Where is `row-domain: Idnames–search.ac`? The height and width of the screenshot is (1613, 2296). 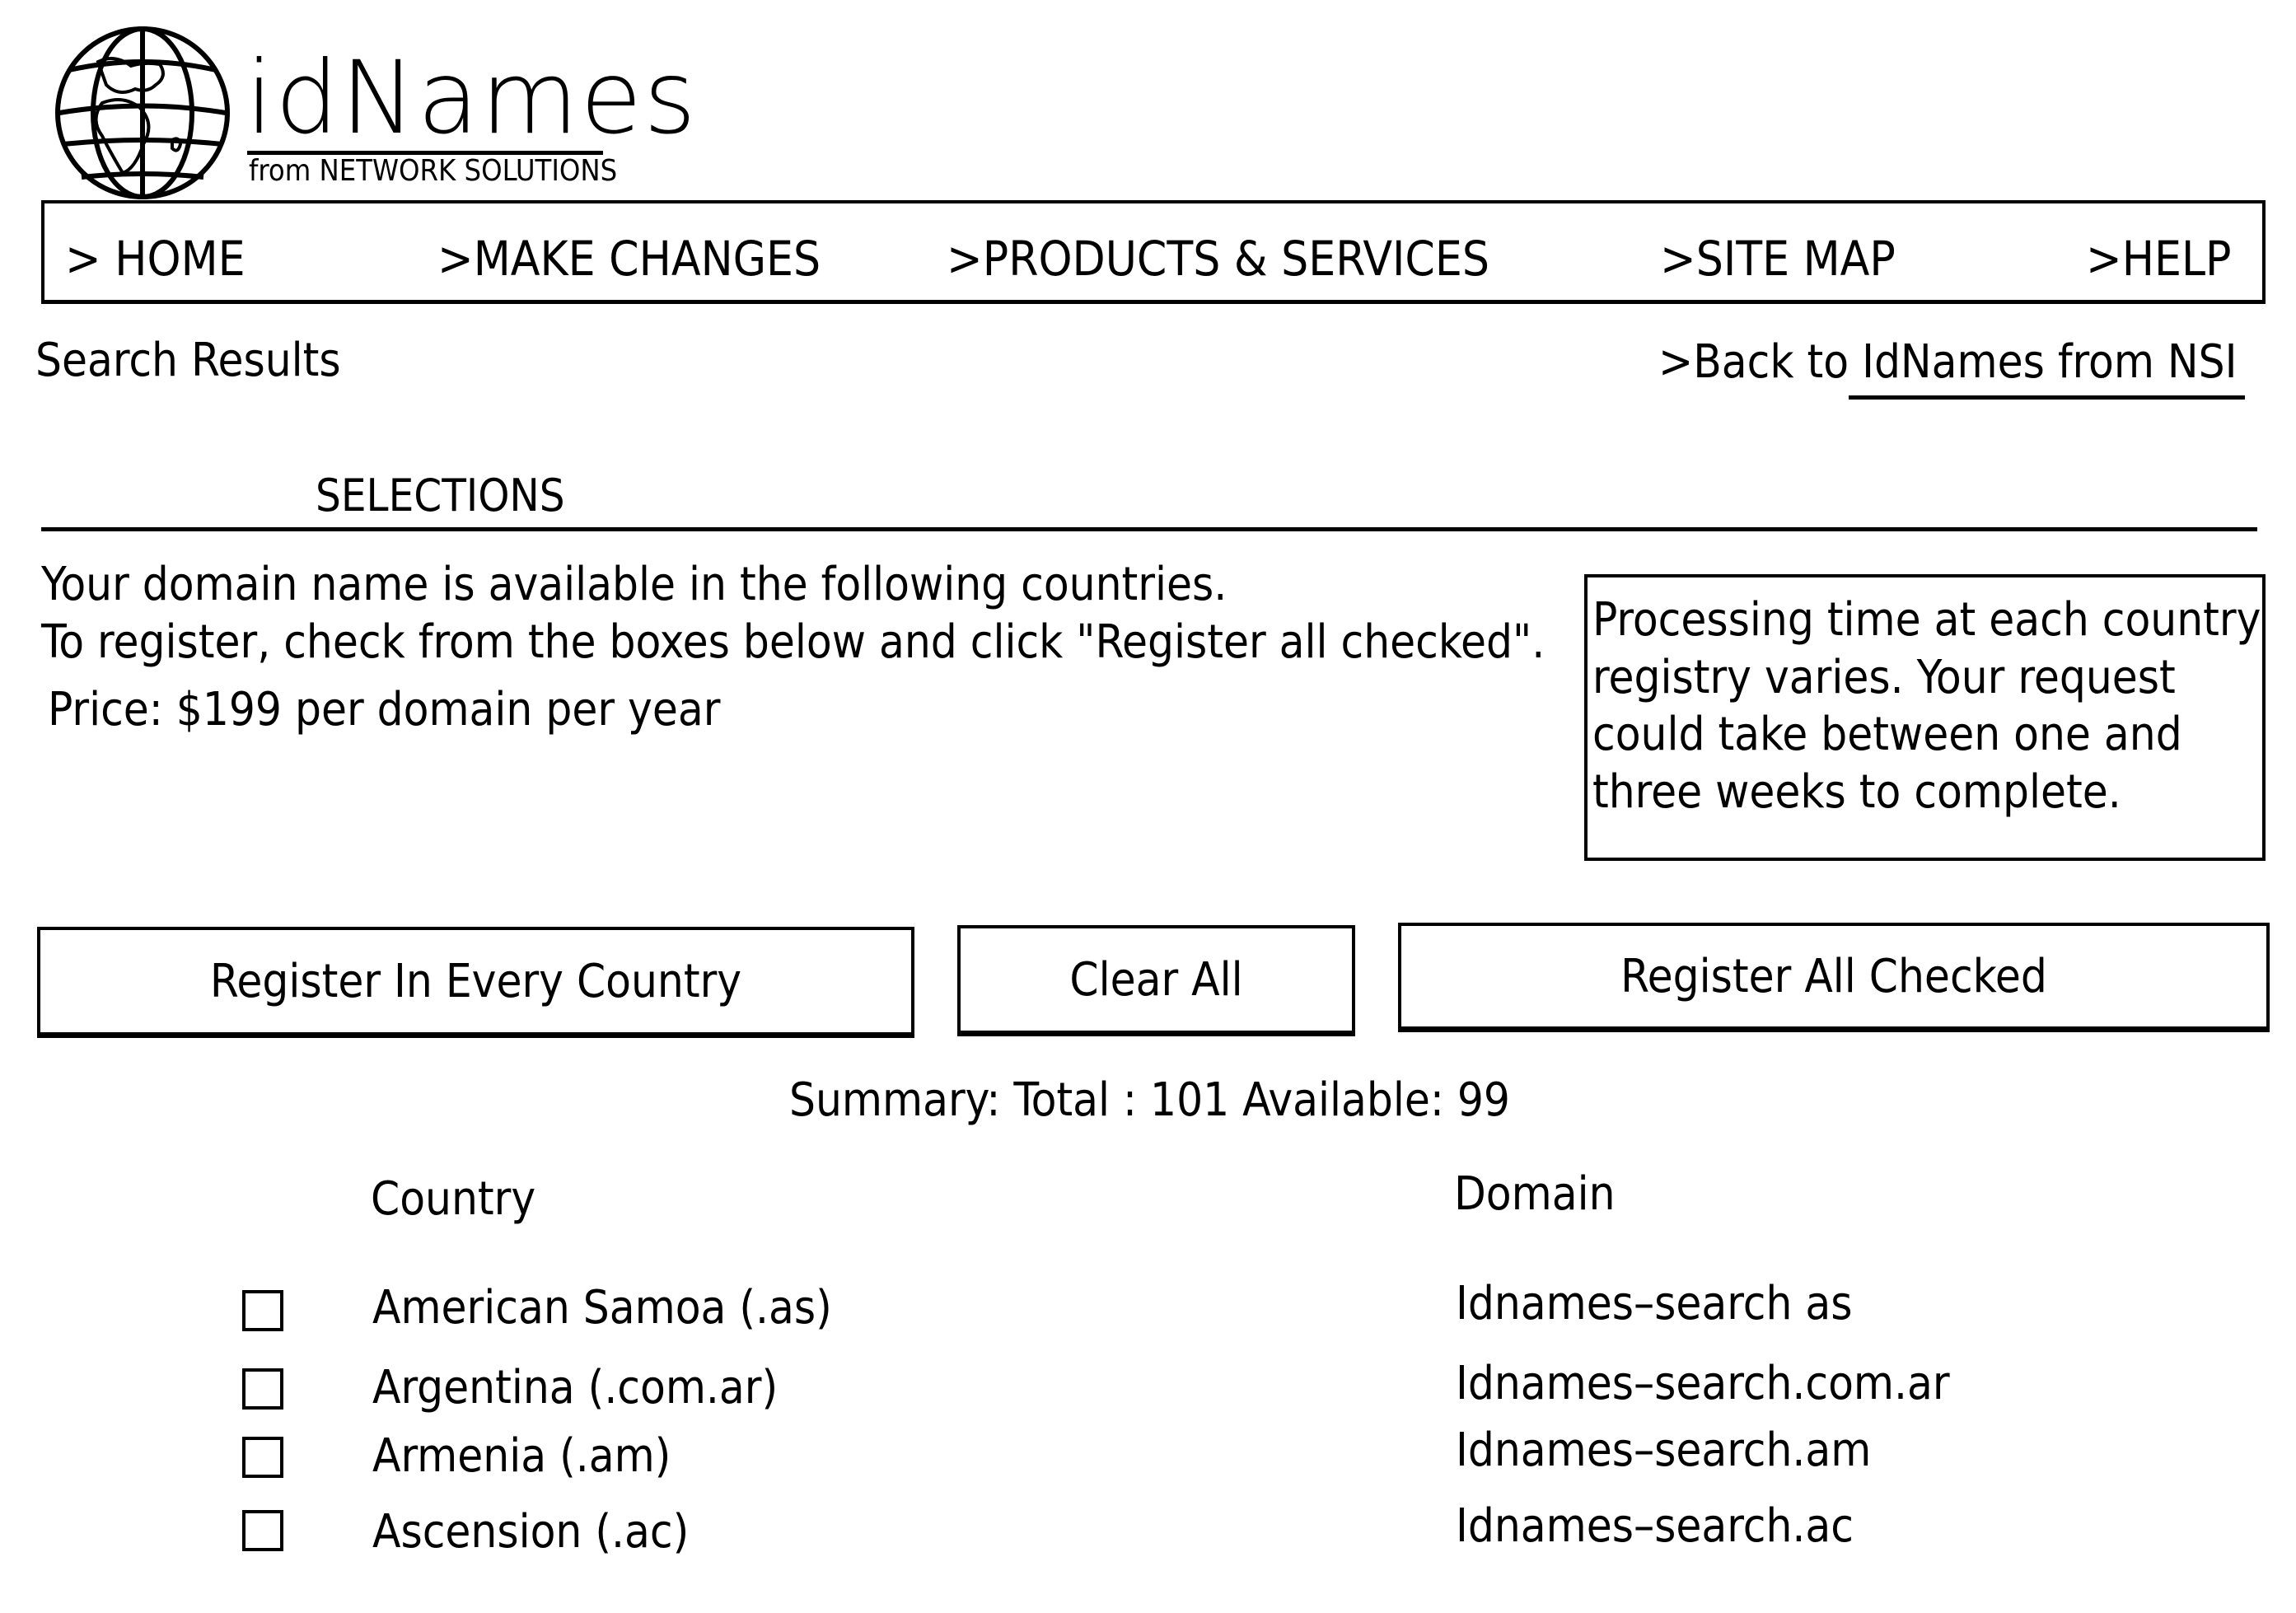
row-domain: Idnames–search.ac is located at coordinates (1655, 1526).